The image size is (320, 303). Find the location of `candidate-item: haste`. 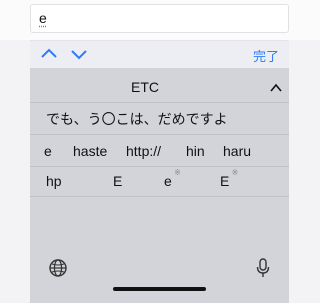

candidate-item: haste is located at coordinates (90, 151).